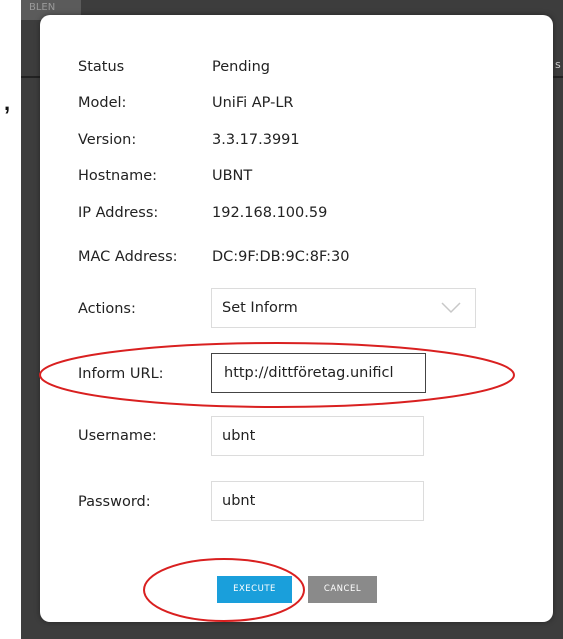 This screenshot has width=563, height=639. I want to click on status-value: Pending, so click(241, 67).